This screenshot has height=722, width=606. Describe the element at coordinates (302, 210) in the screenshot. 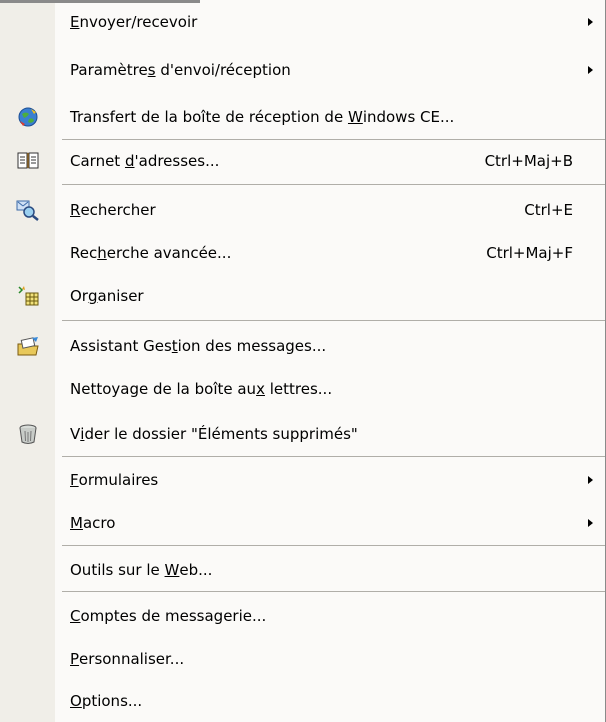

I see `menu-item-rechercher: Rechercher Ctrl+E` at that location.